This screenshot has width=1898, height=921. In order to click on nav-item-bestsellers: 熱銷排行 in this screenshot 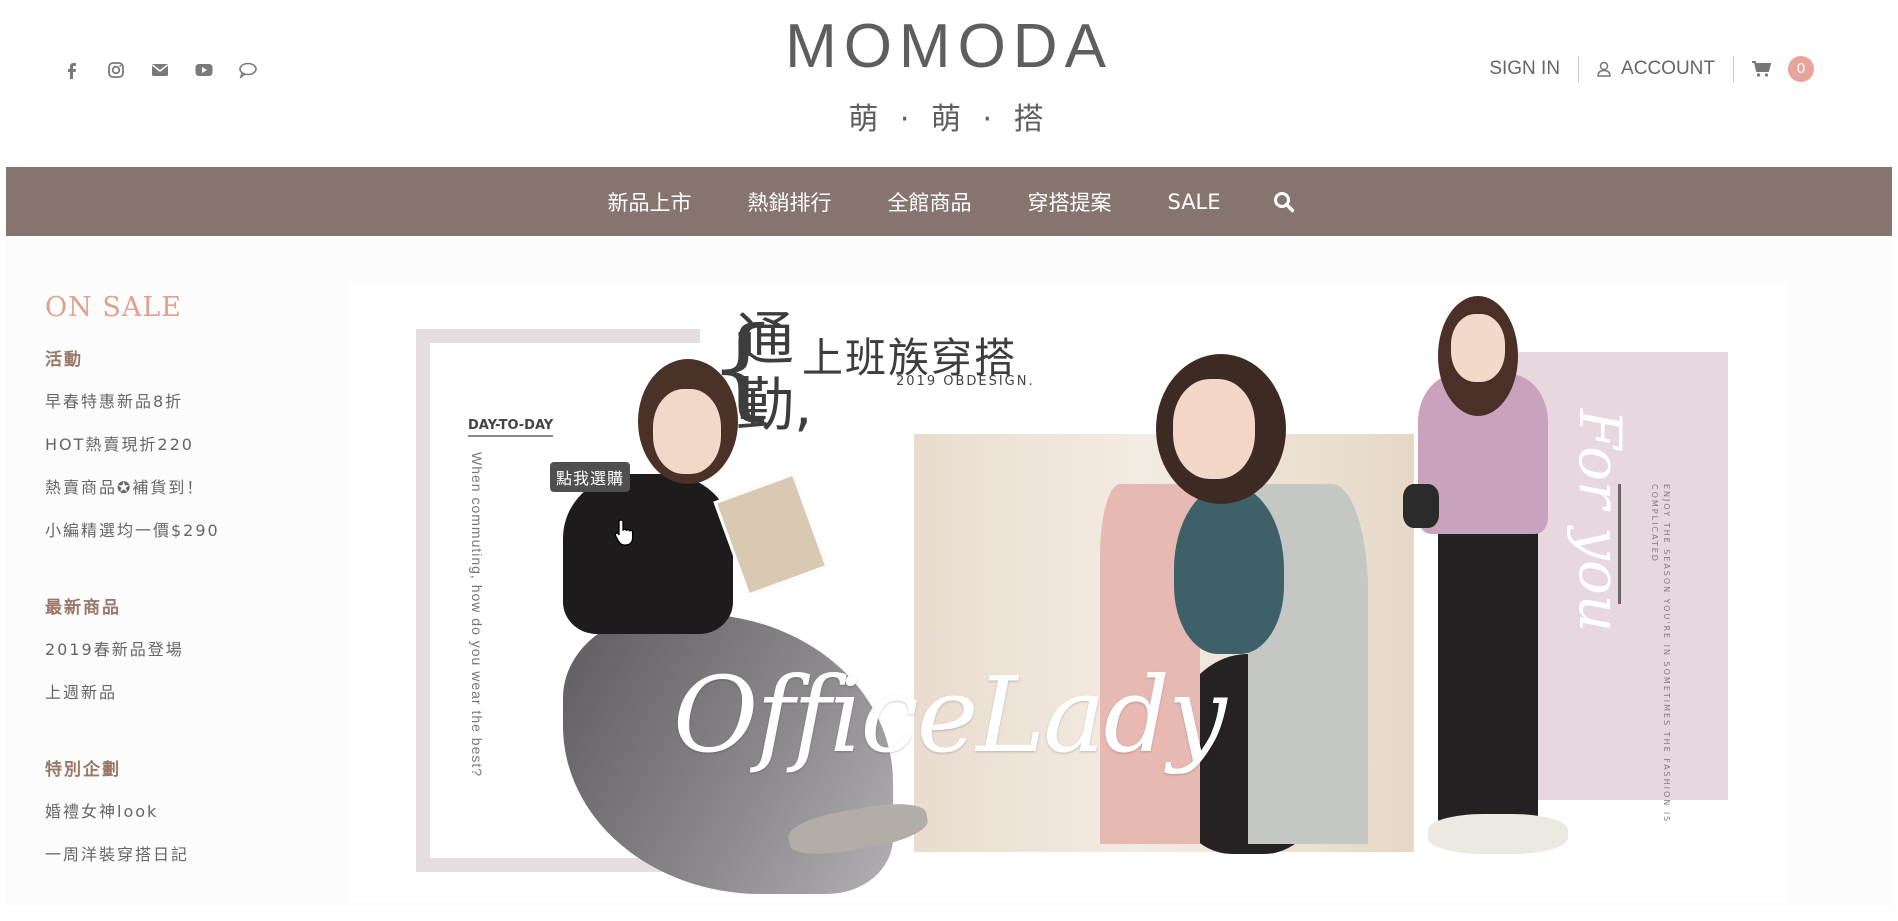, I will do `click(789, 202)`.